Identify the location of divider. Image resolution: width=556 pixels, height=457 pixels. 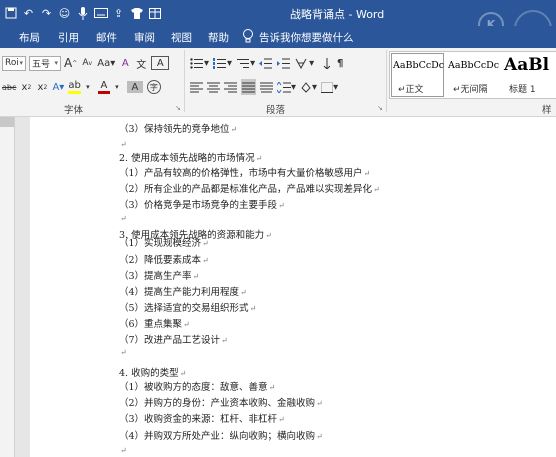
(386, 81).